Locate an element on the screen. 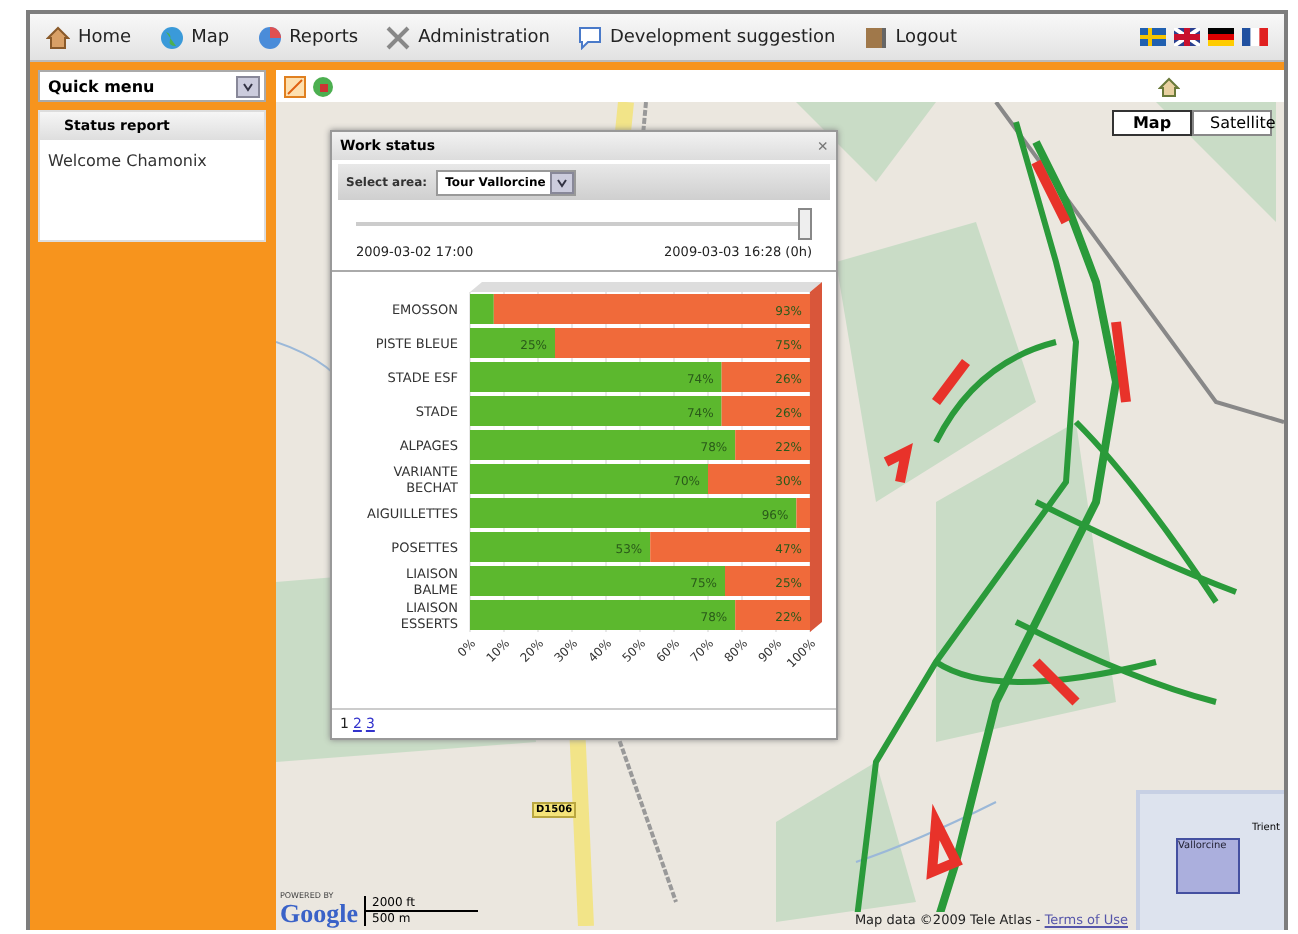 The width and height of the screenshot is (1298, 934). quick-menu-dropdown: Quick menu is located at coordinates (152, 86).